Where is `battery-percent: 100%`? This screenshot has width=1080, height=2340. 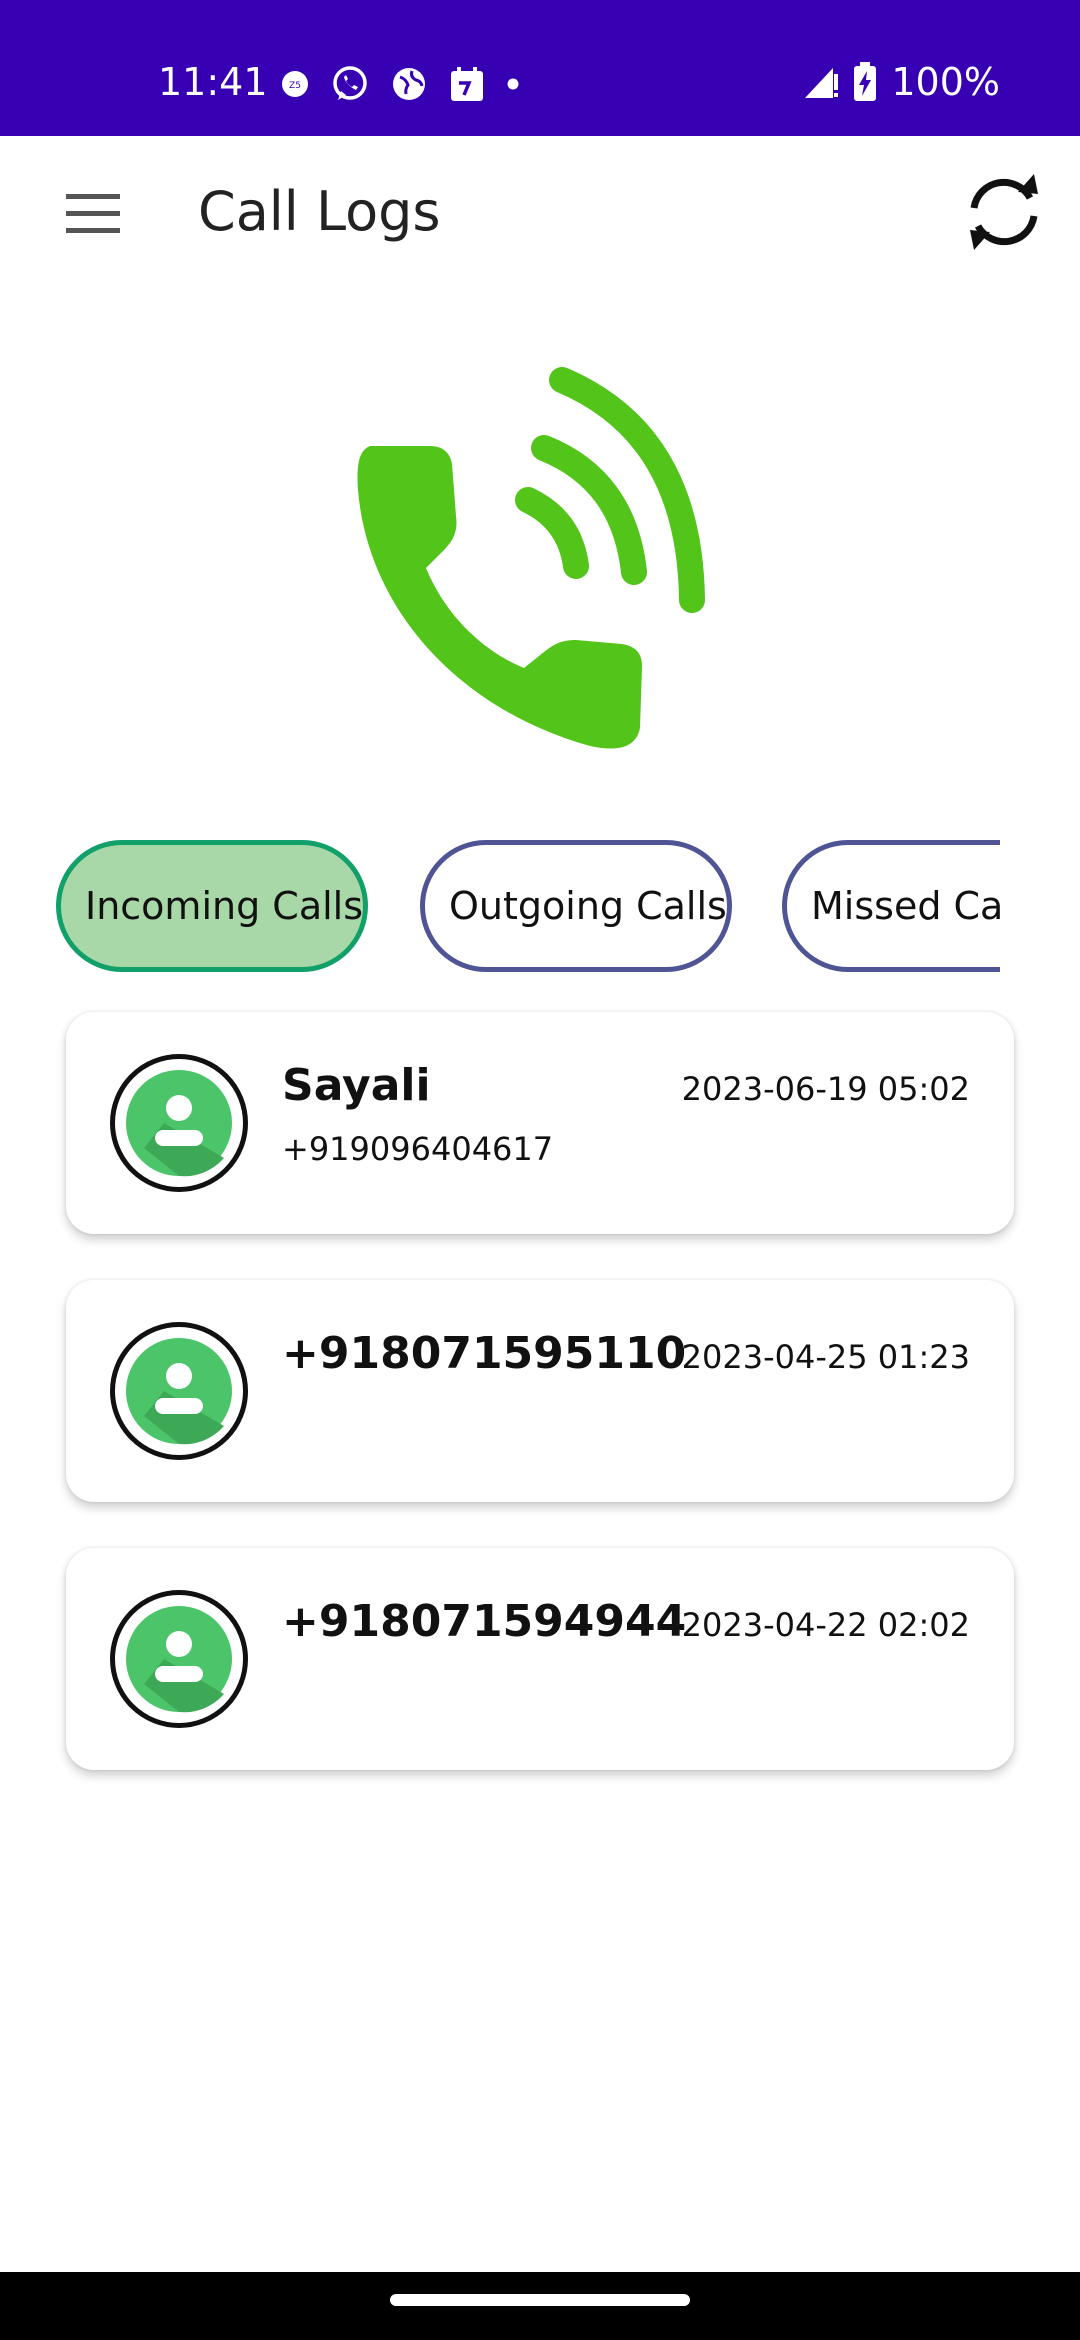
battery-percent: 100% is located at coordinates (945, 82).